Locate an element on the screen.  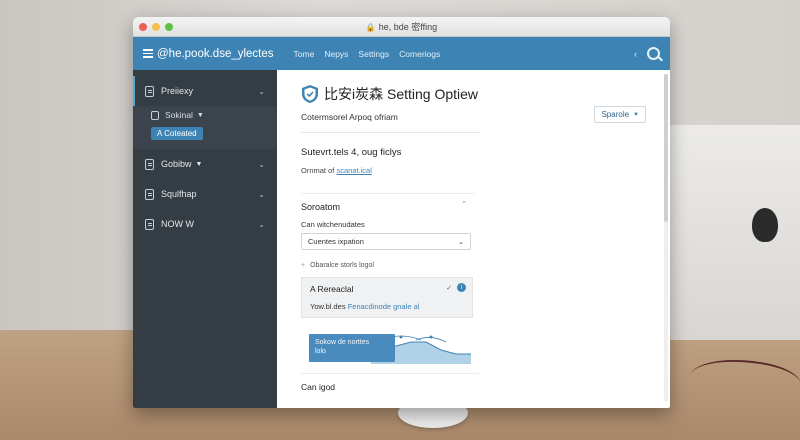
window-title: 🔒 he, bde 密ffing is located at coordinates (401, 26).